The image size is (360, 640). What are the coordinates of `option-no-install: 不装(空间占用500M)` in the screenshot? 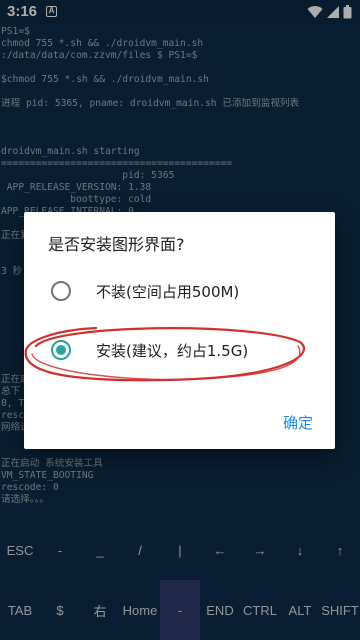 It's located at (179, 291).